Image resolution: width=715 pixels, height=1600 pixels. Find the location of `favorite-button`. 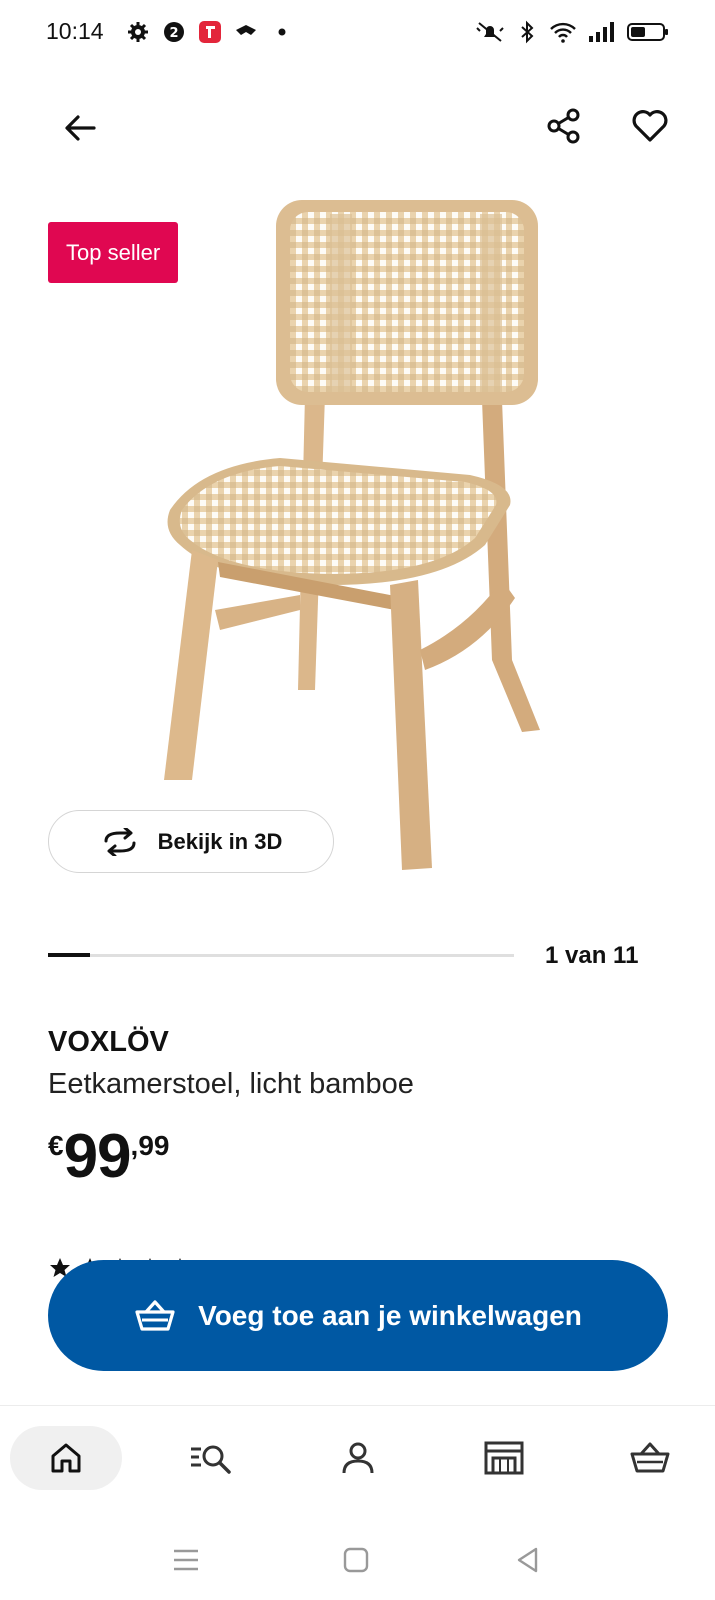

favorite-button is located at coordinates (650, 126).